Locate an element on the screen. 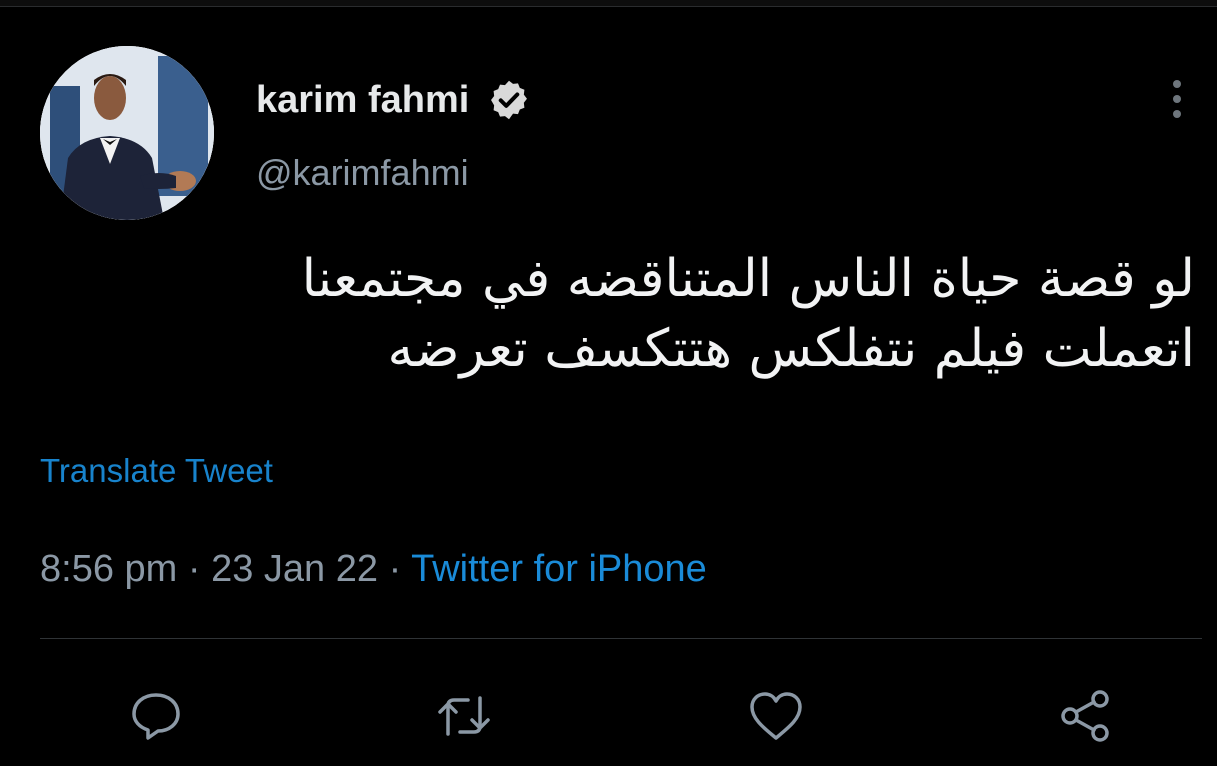 This screenshot has width=1217, height=766. heart-icon is located at coordinates (776, 716).